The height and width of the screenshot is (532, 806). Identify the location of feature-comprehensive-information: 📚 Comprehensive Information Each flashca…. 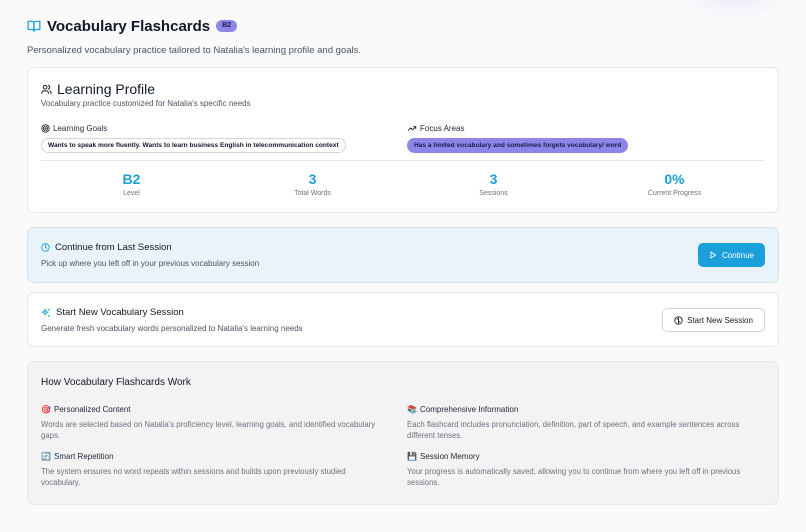
(579, 423).